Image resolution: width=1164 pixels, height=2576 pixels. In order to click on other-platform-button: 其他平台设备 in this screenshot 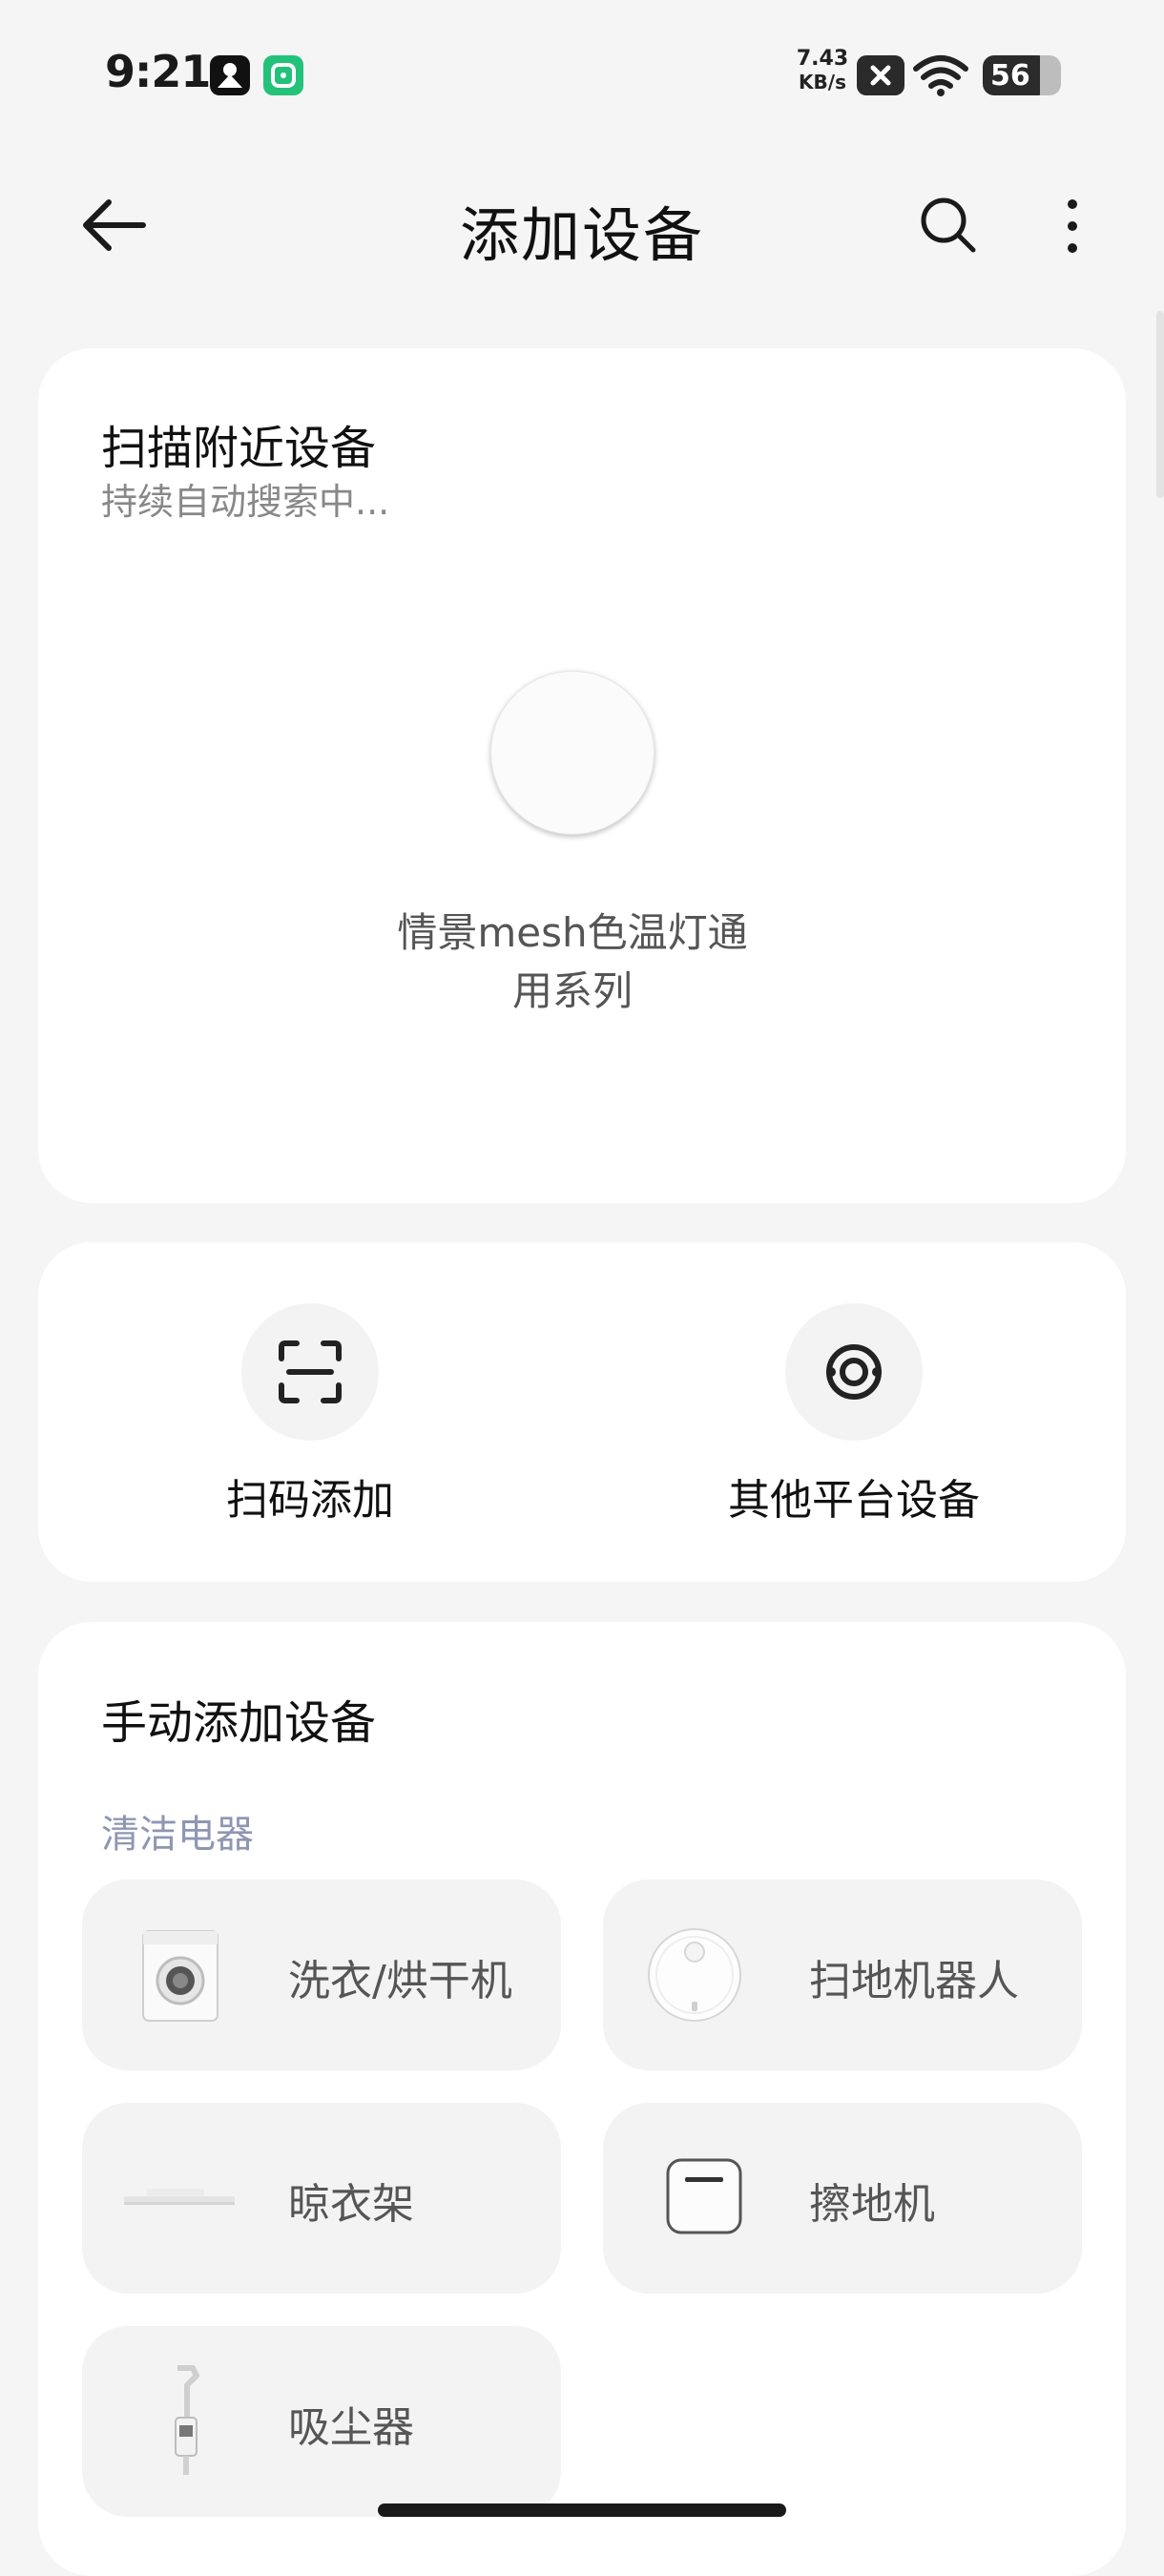, I will do `click(854, 1412)`.